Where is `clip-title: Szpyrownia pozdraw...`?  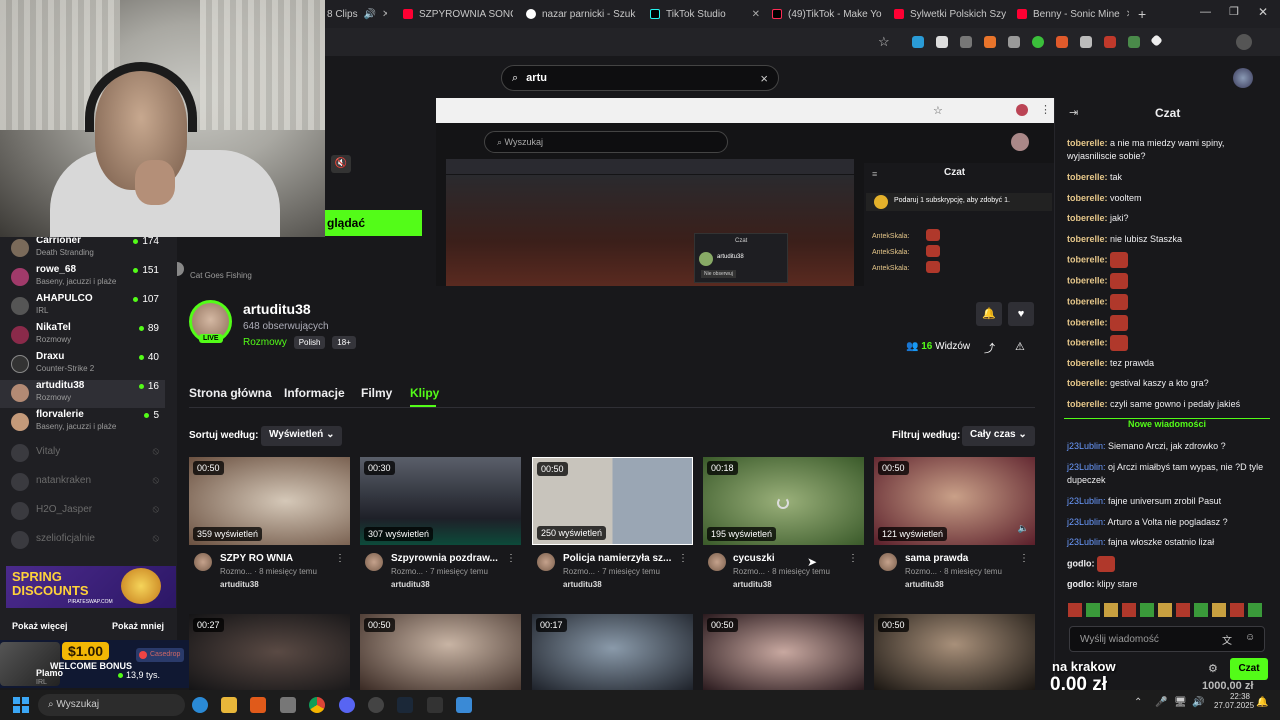
clip-title: Szpyrownia pozdraw... is located at coordinates (444, 558).